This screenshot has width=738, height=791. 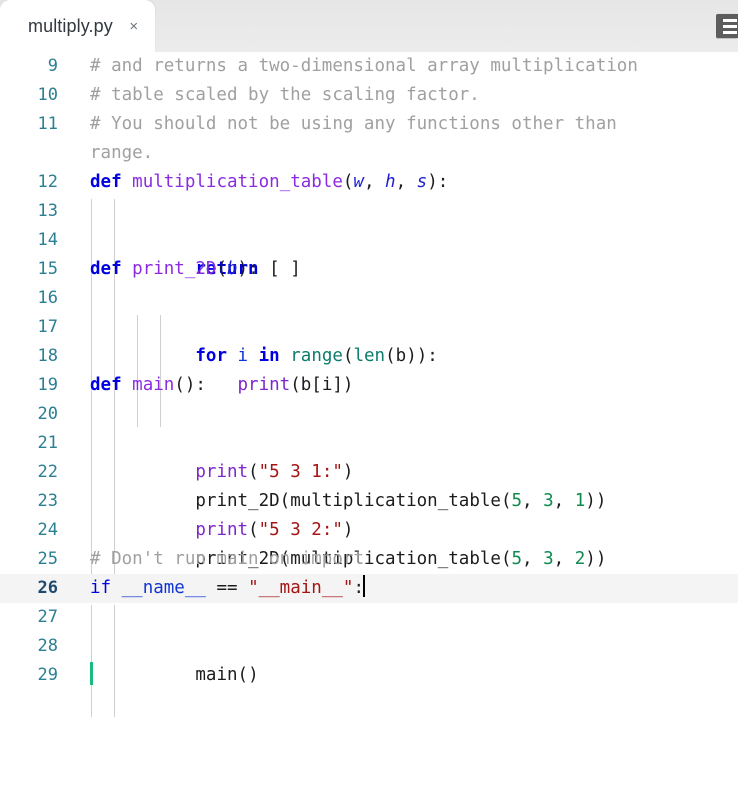 I want to click on code-line: 29, so click(x=369, y=675).